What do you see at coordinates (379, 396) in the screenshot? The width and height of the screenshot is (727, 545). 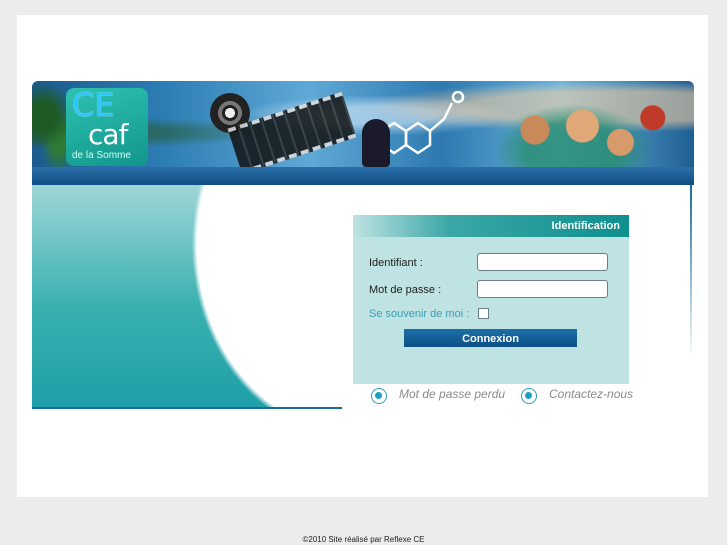 I see `lost-password-bullet-icon` at bounding box center [379, 396].